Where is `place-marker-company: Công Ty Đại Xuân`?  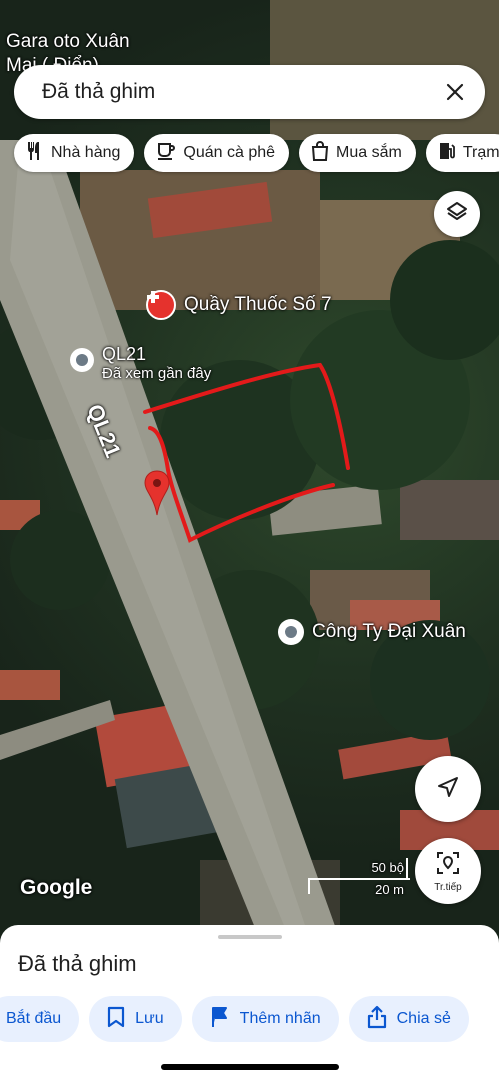 place-marker-company: Công Ty Đại Xuân is located at coordinates (372, 632).